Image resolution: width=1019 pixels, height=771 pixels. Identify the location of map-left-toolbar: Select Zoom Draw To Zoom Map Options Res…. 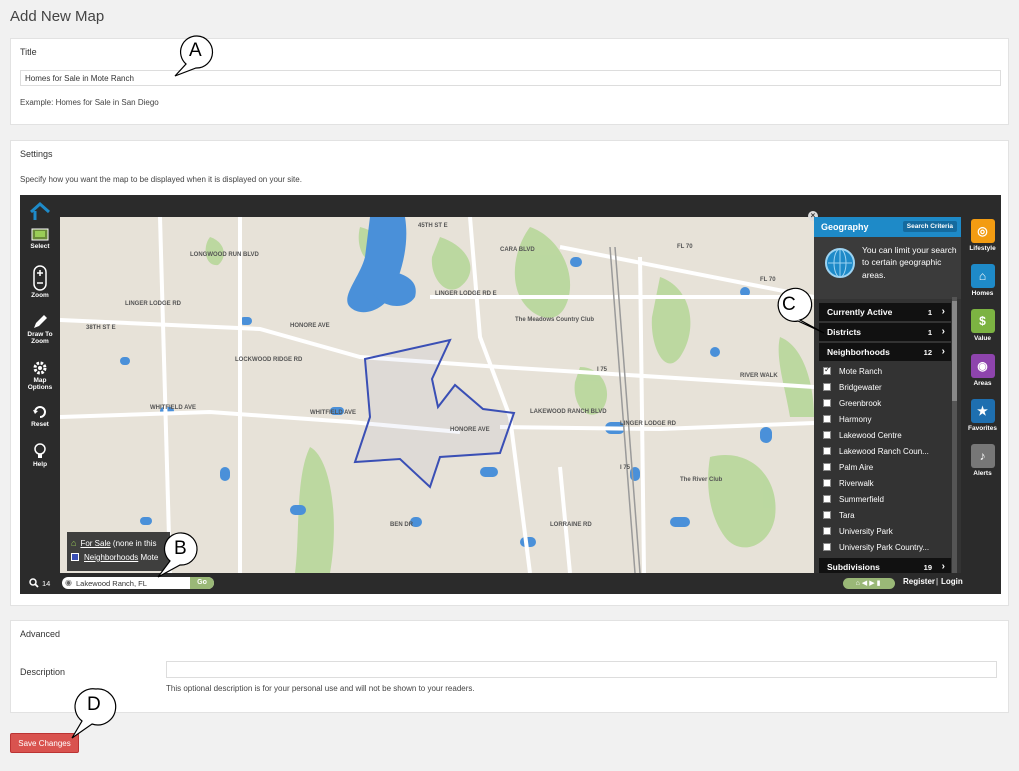
(40, 385).